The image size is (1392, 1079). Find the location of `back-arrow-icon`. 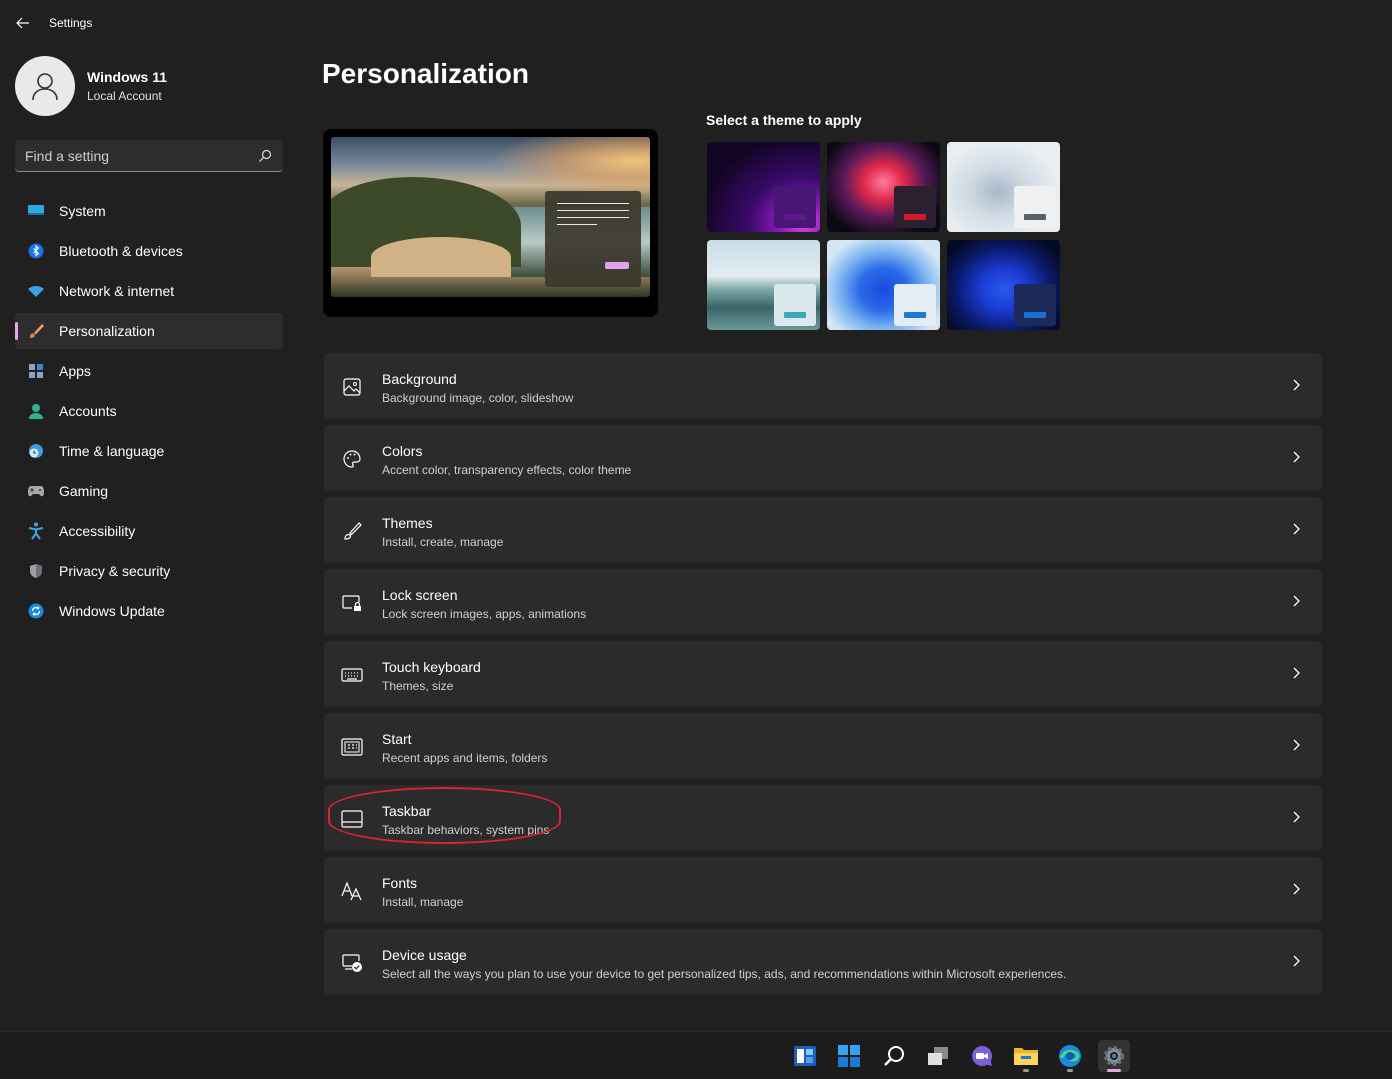

back-arrow-icon is located at coordinates (22, 23).